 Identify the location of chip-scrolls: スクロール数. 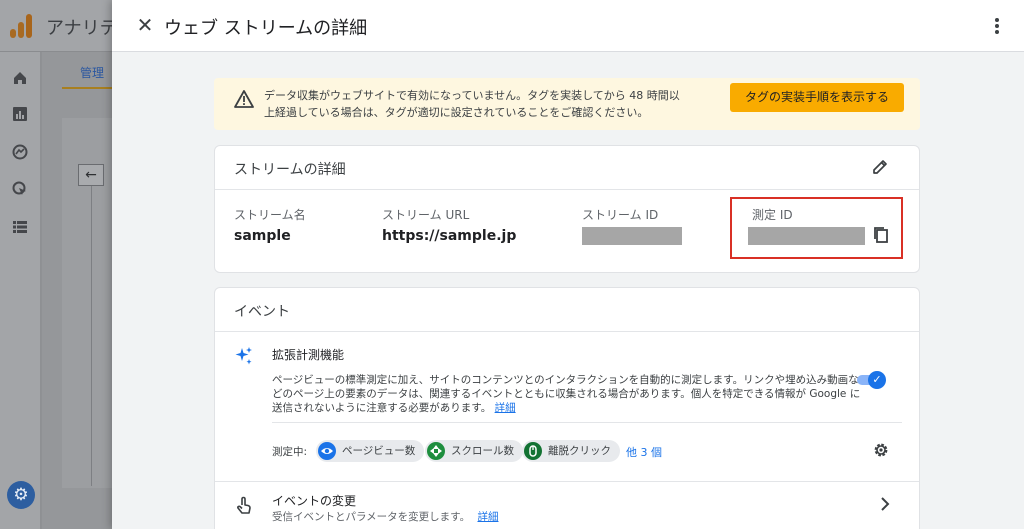
(474, 451).